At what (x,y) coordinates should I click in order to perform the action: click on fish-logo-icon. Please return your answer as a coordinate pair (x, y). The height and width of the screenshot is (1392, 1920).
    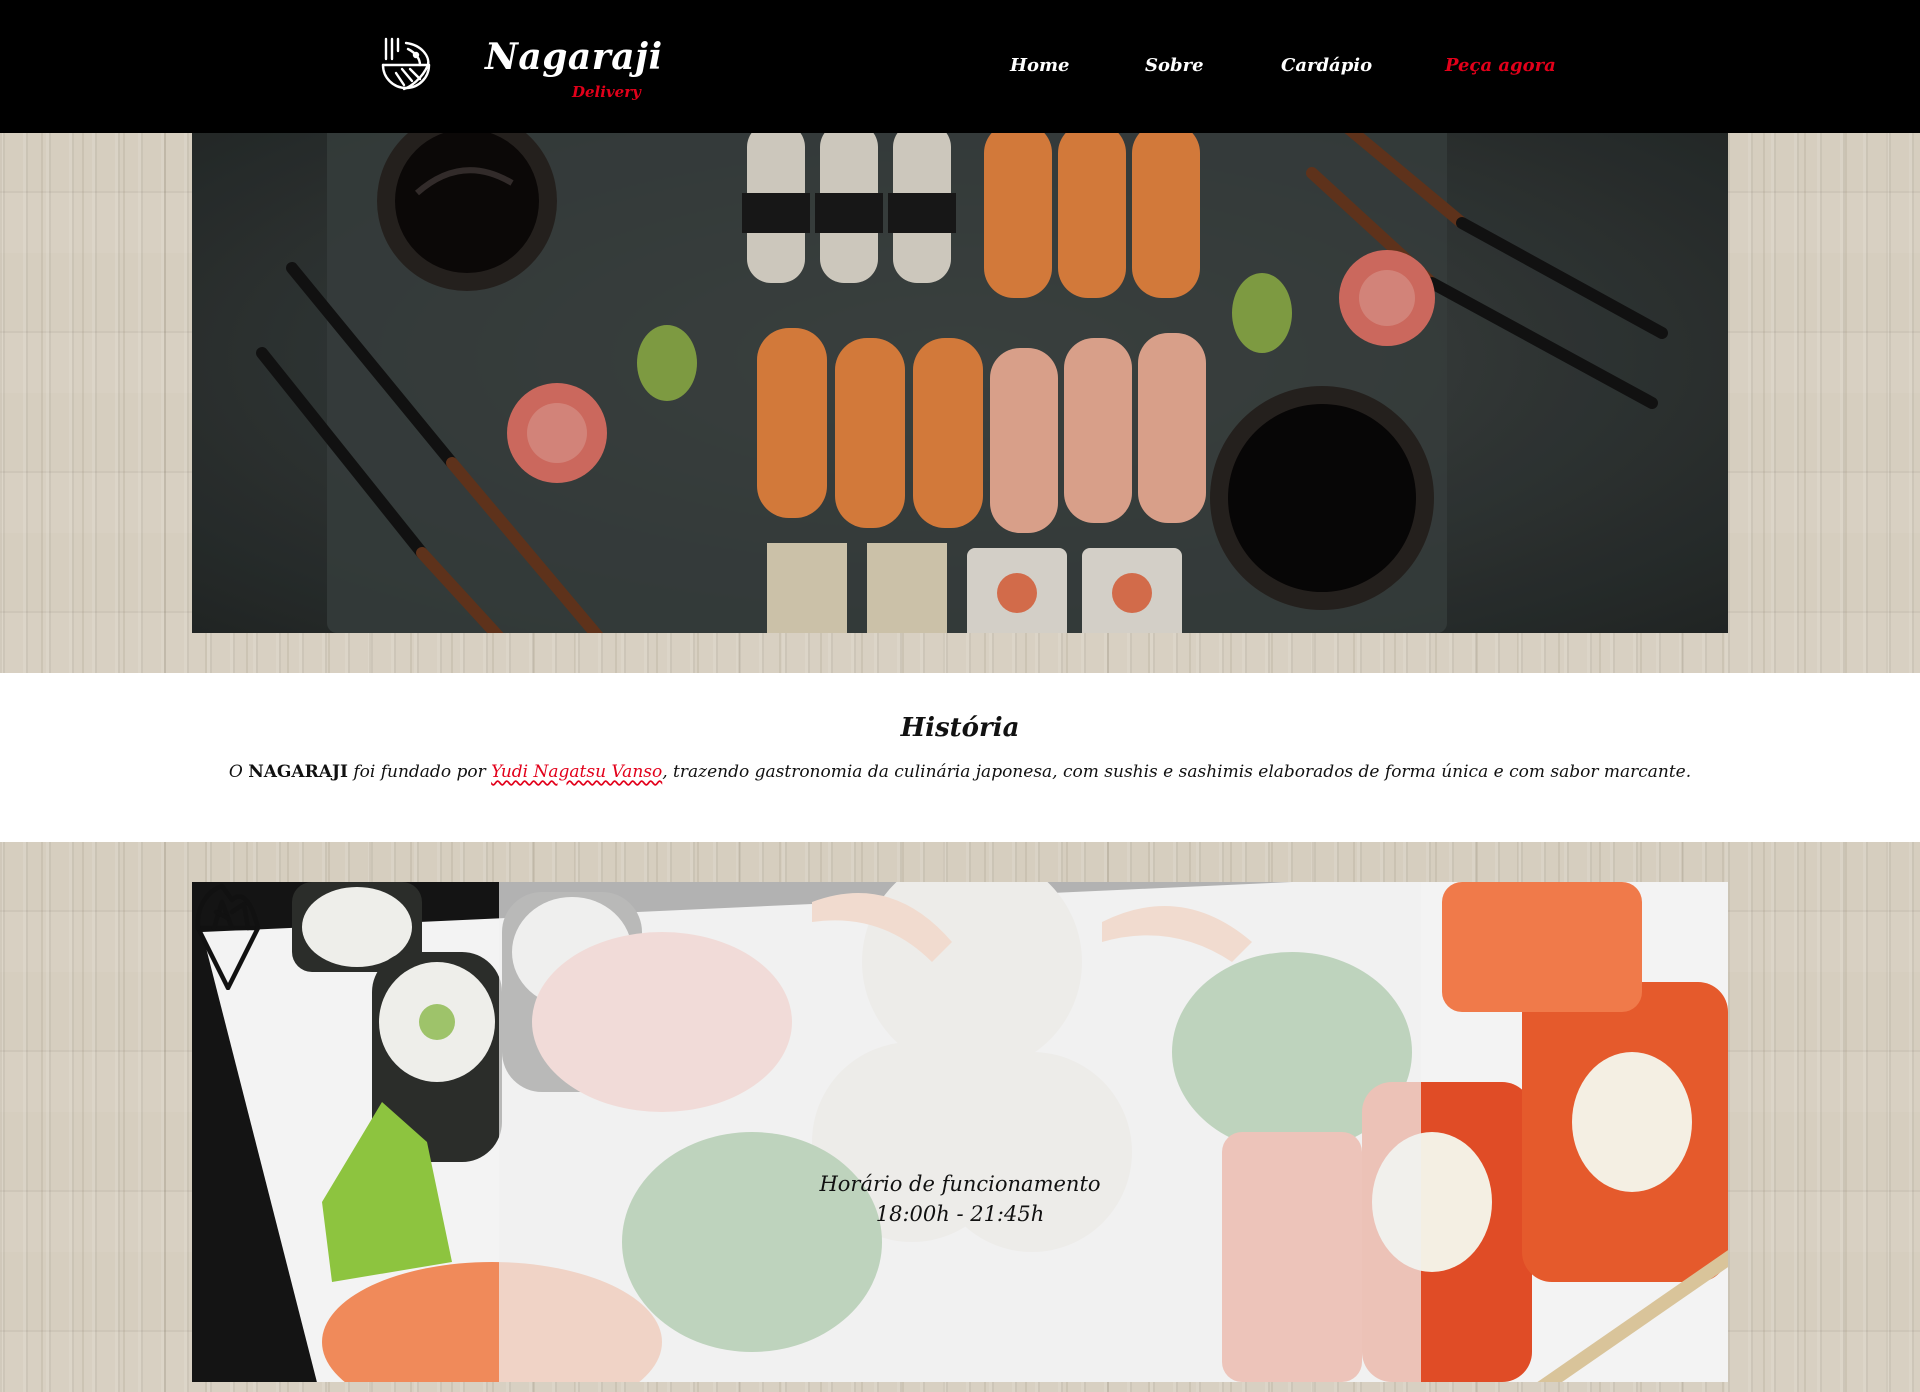
    Looking at the image, I should click on (406, 66).